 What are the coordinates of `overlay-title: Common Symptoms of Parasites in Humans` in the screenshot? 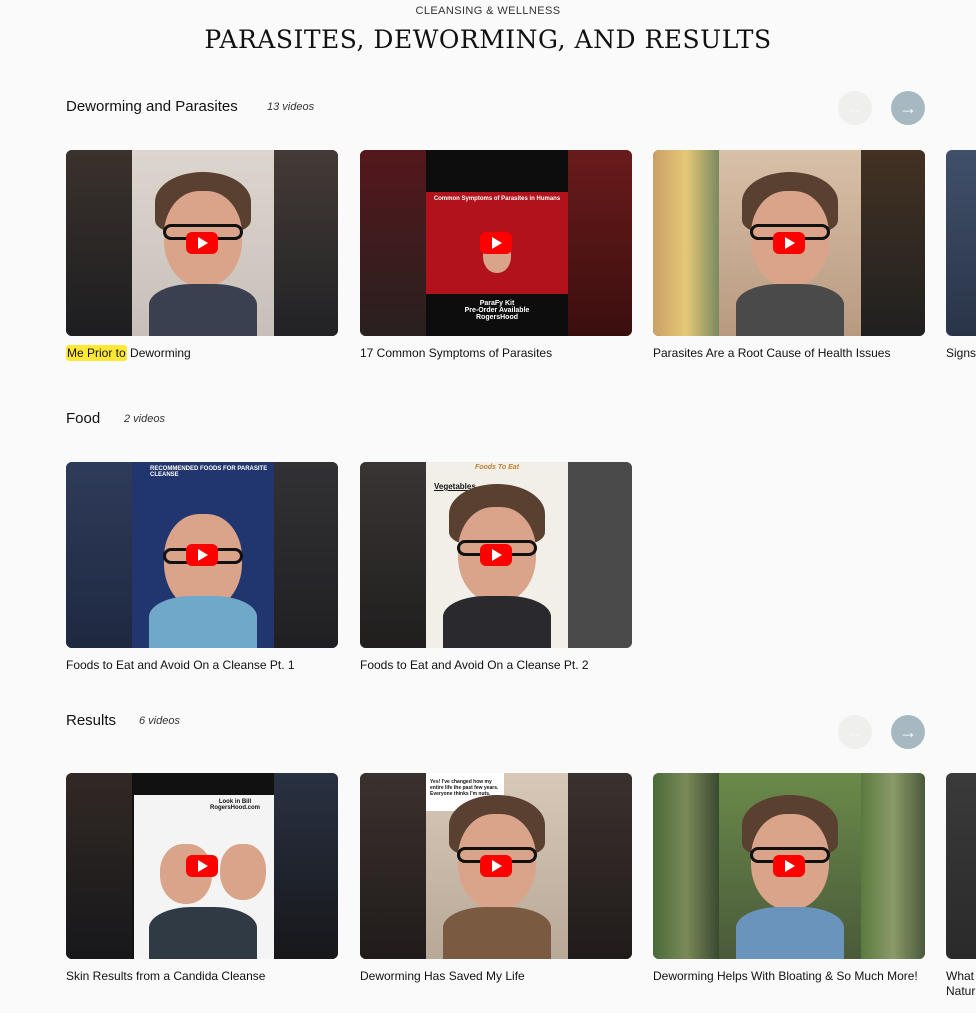 It's located at (497, 199).